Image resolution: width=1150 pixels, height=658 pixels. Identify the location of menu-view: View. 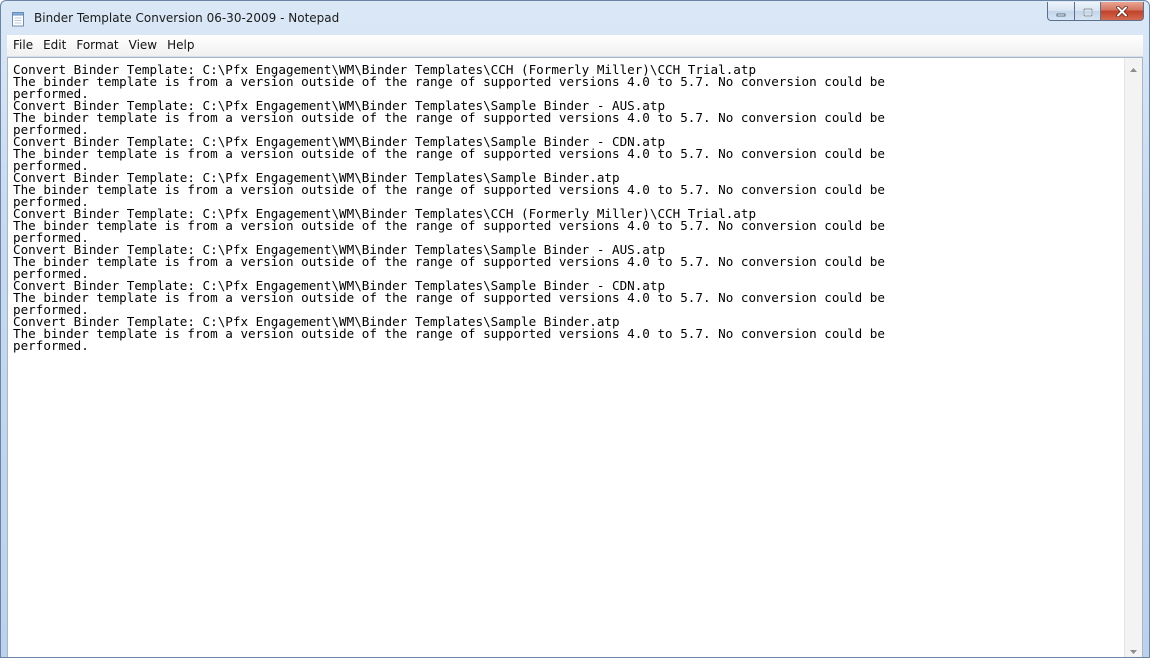
(143, 45).